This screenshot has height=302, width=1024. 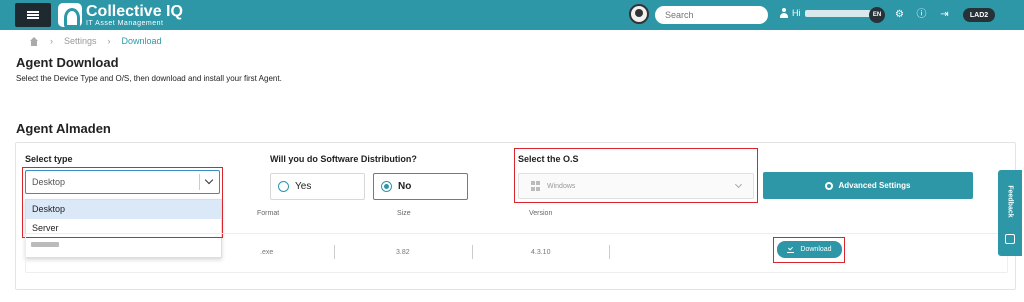 I want to click on user-icon, so click(x=784, y=13).